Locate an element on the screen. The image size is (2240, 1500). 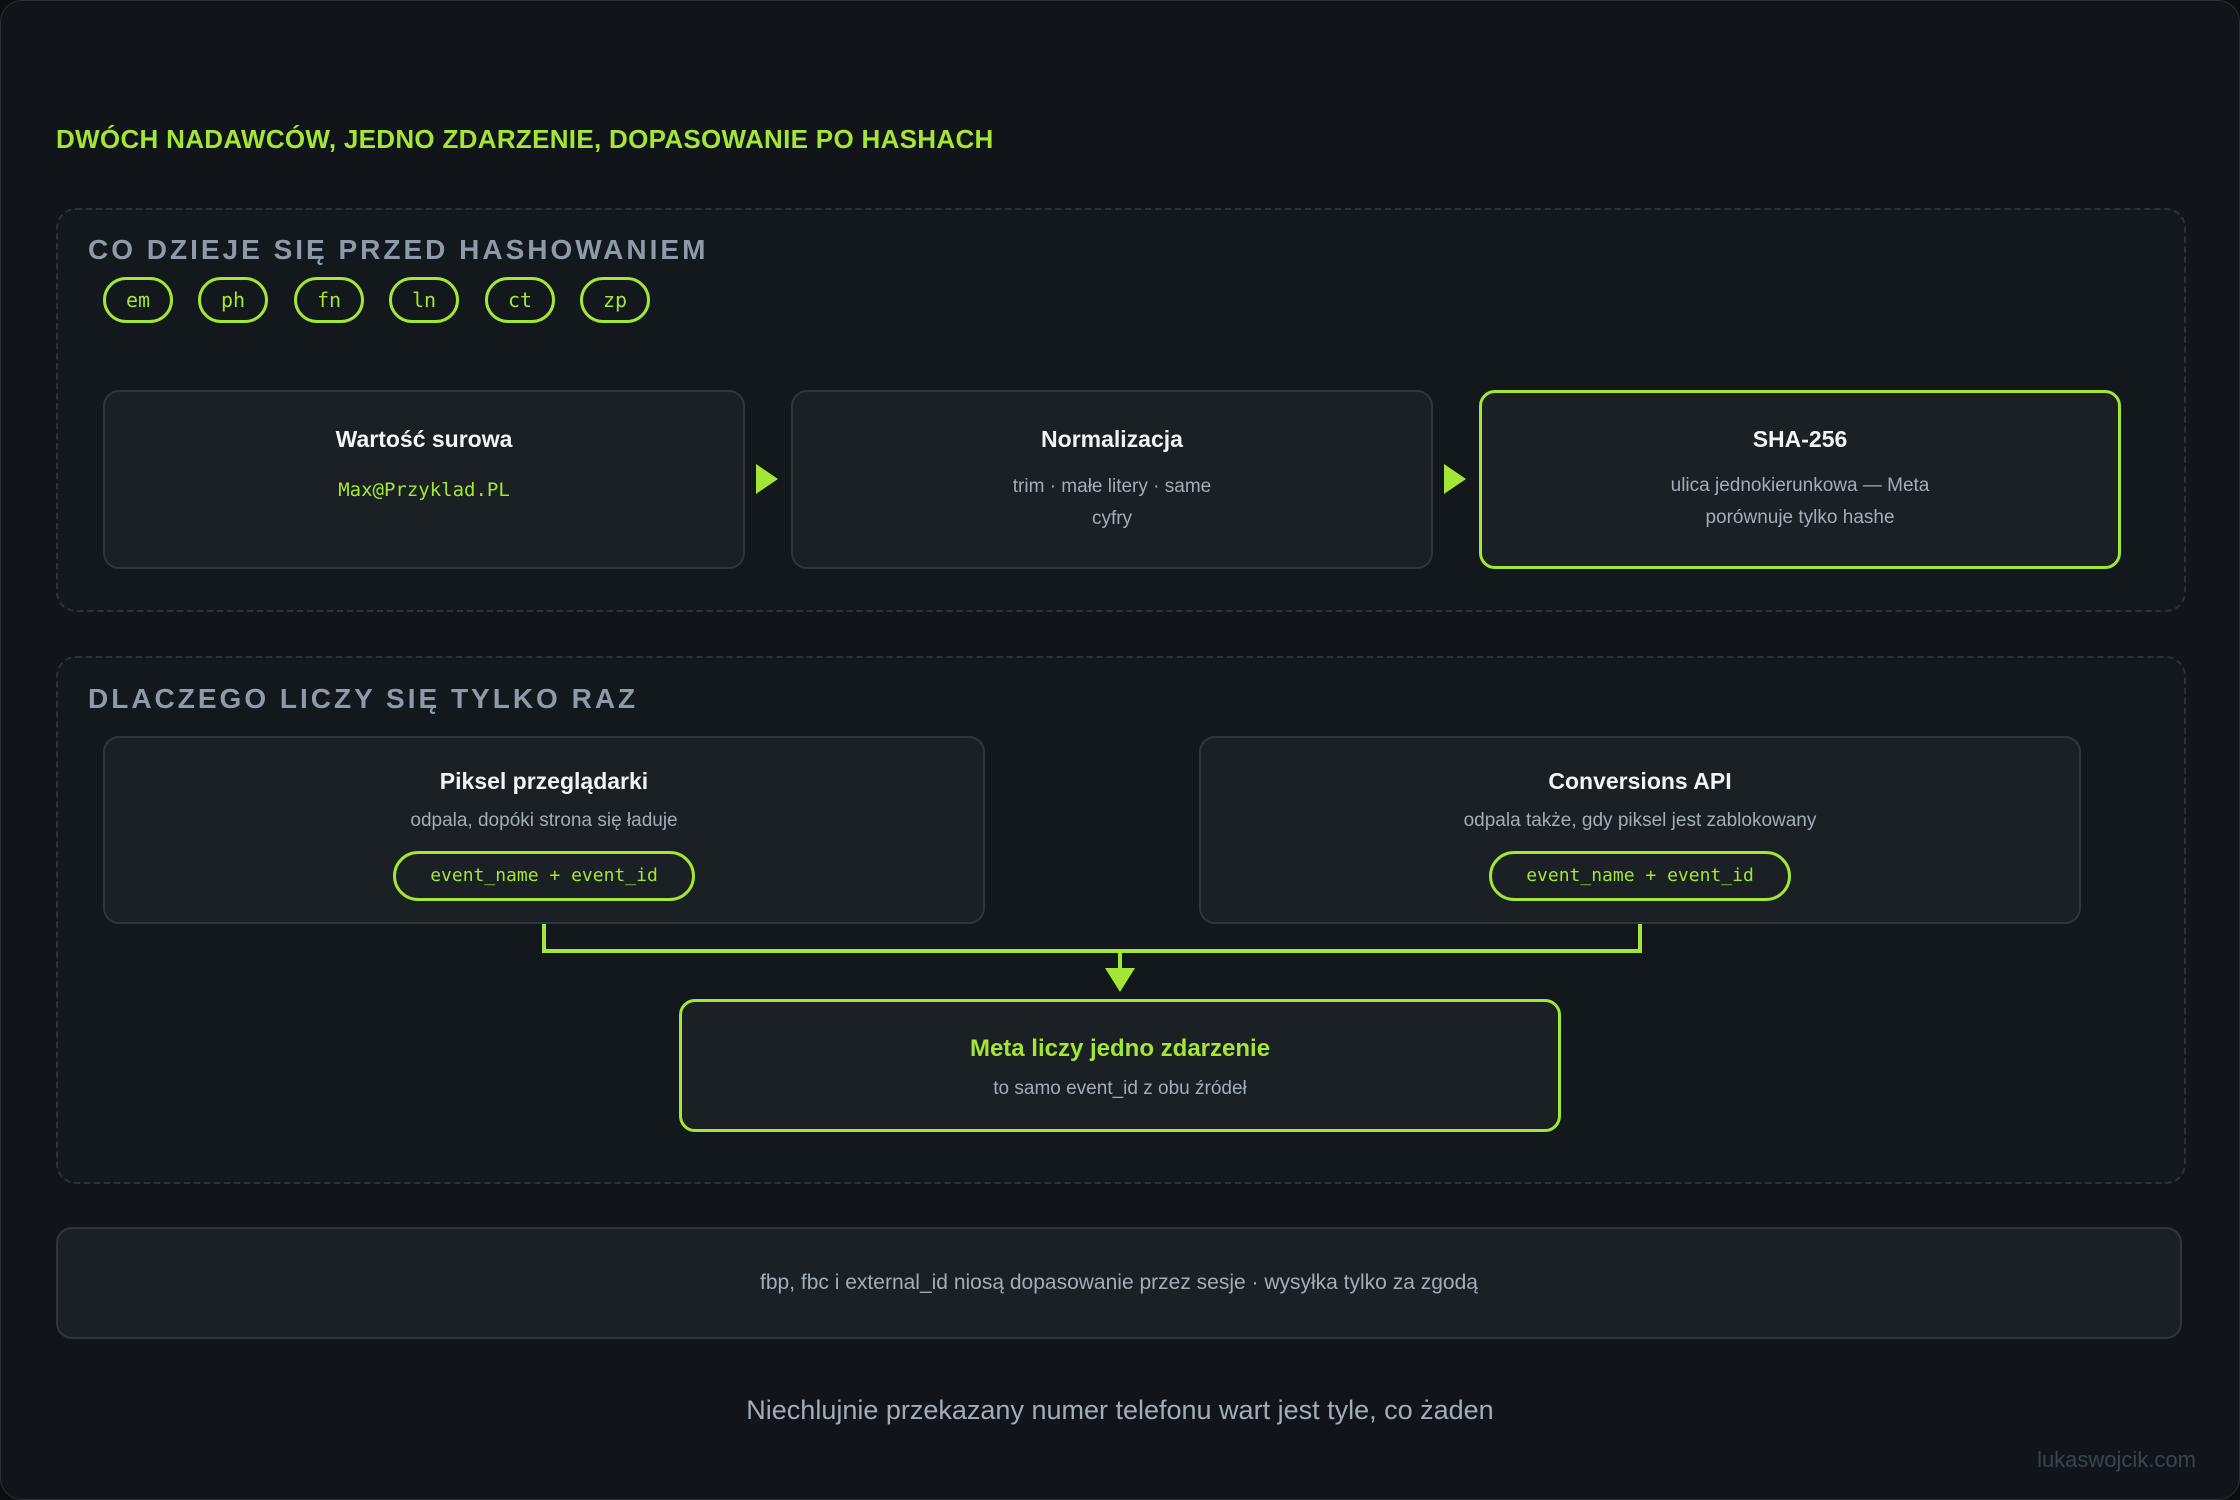
arrow-raw-to-normalize is located at coordinates (767, 479).